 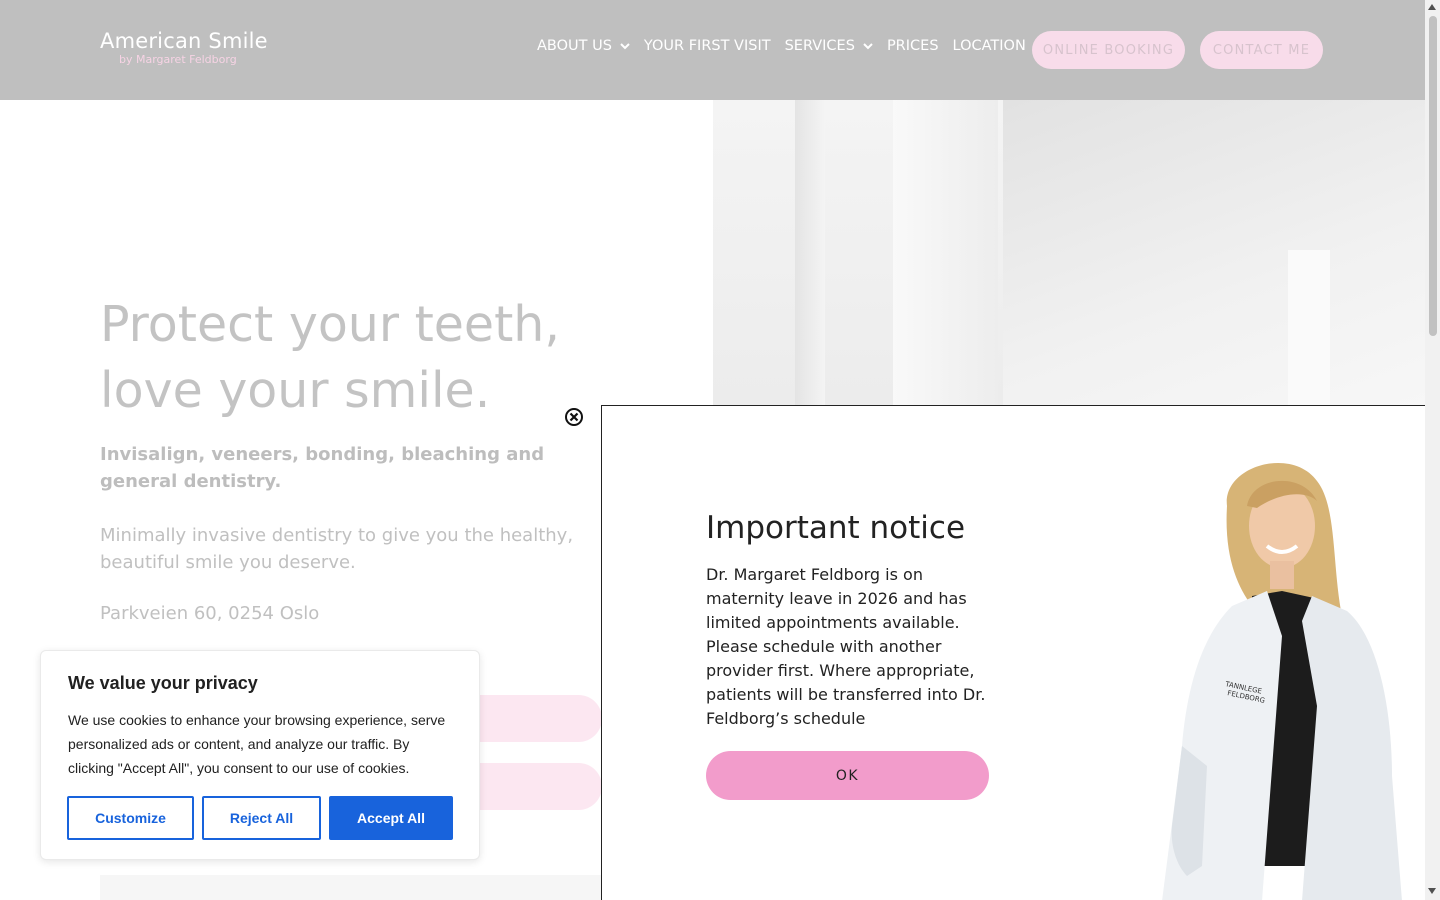 I want to click on nav-item-first-visit: YOUR FIRST VISIT, so click(x=707, y=46).